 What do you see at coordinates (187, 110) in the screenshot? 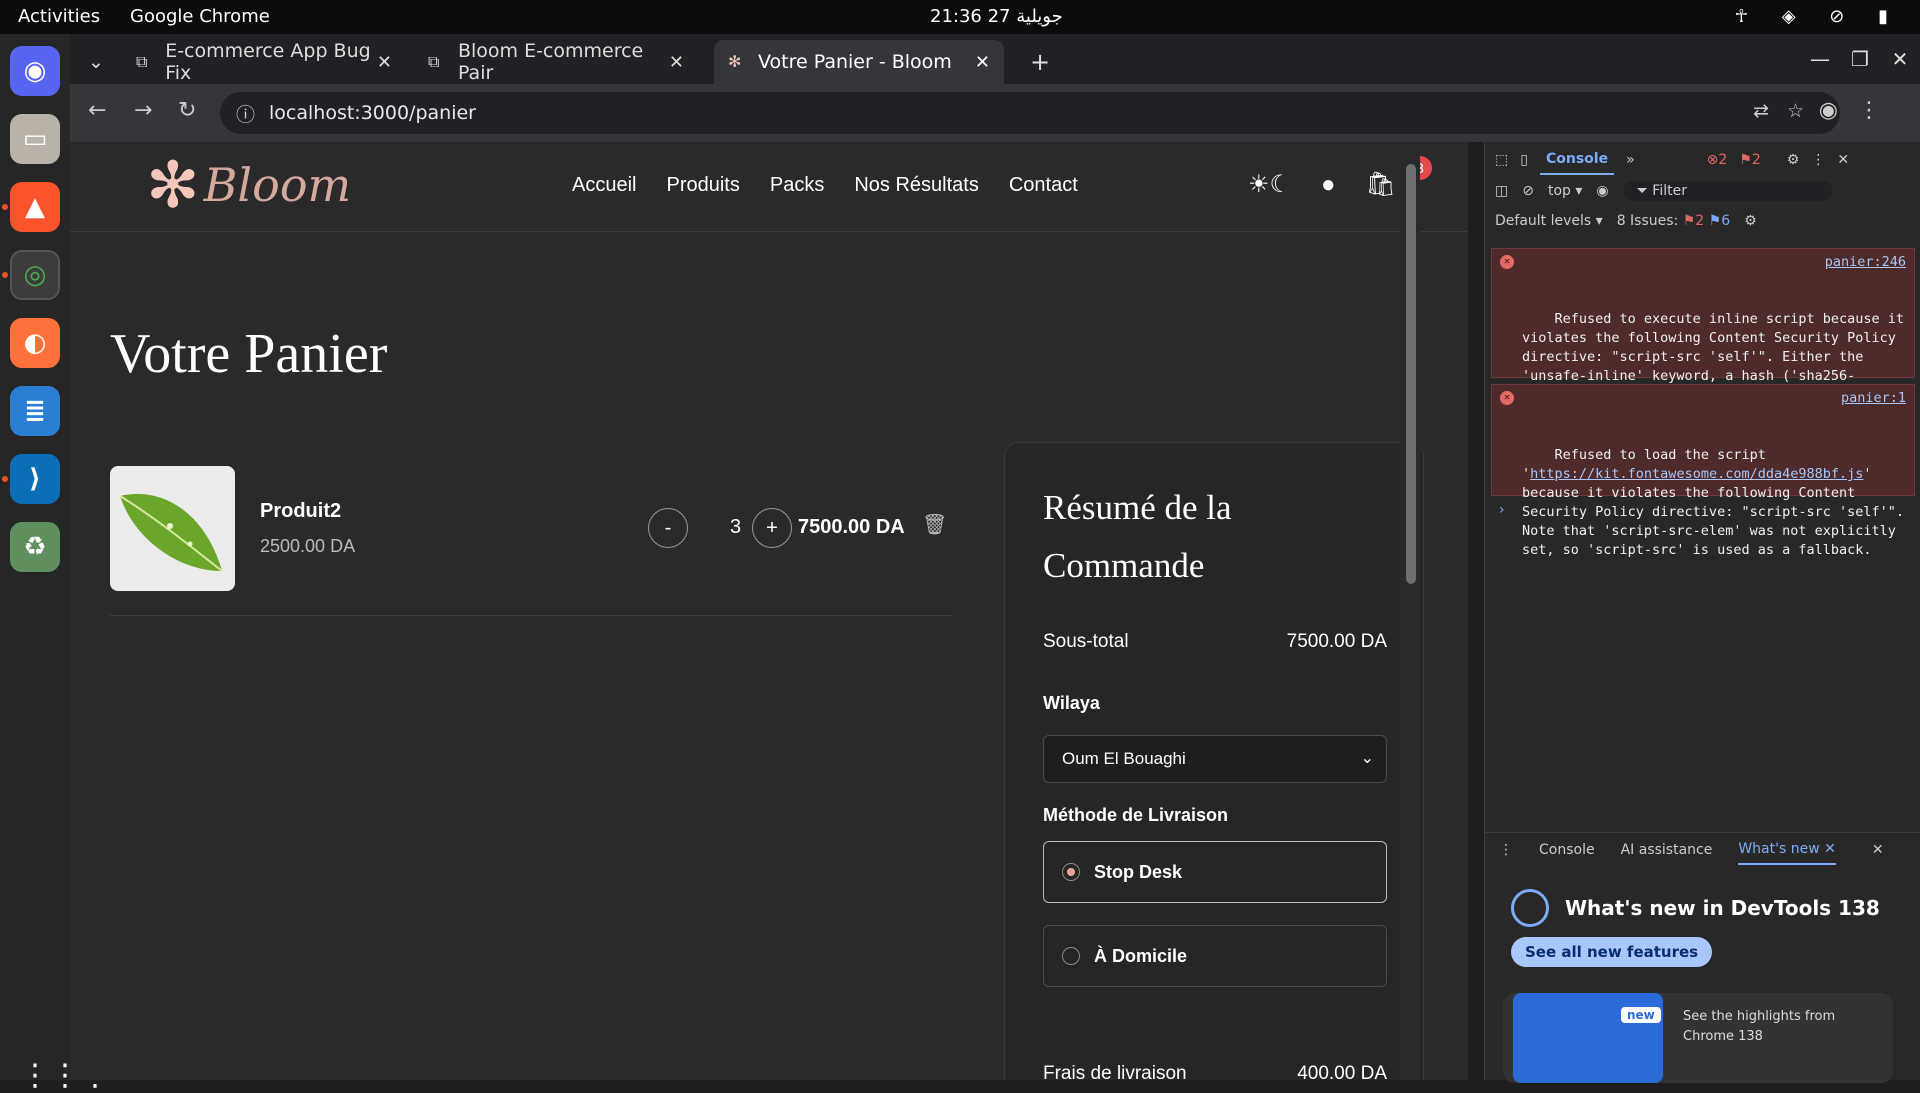
I see `reload-icon: ↻` at bounding box center [187, 110].